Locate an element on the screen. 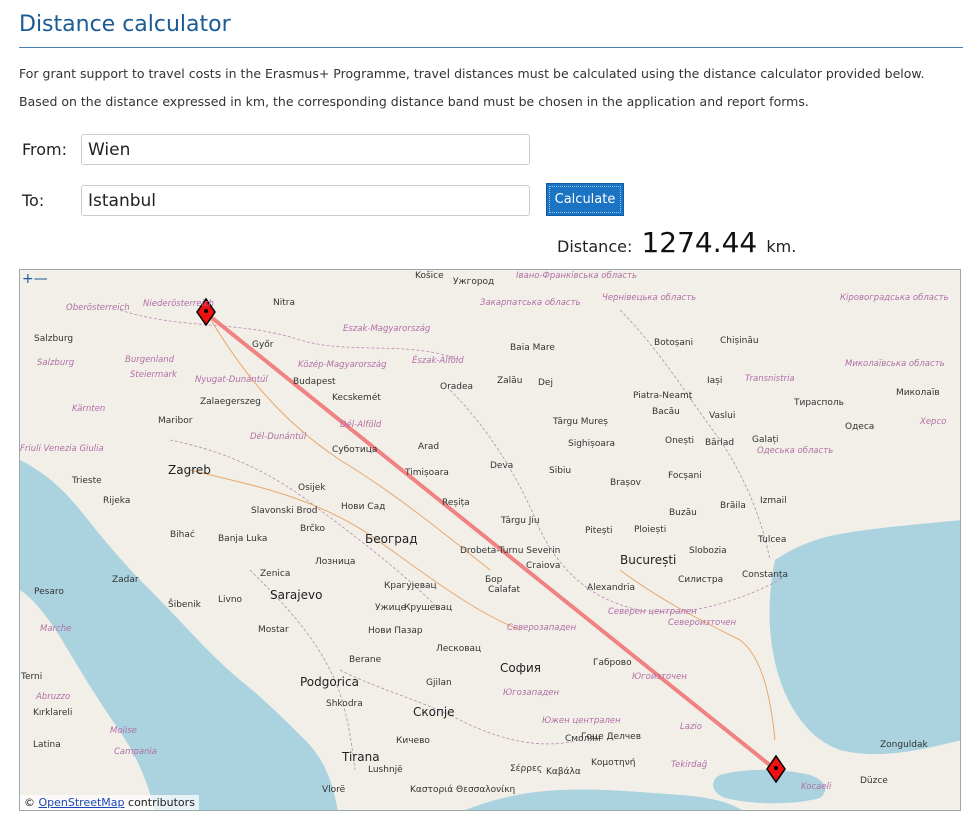  map-place-label: Одеська область is located at coordinates (795, 451).